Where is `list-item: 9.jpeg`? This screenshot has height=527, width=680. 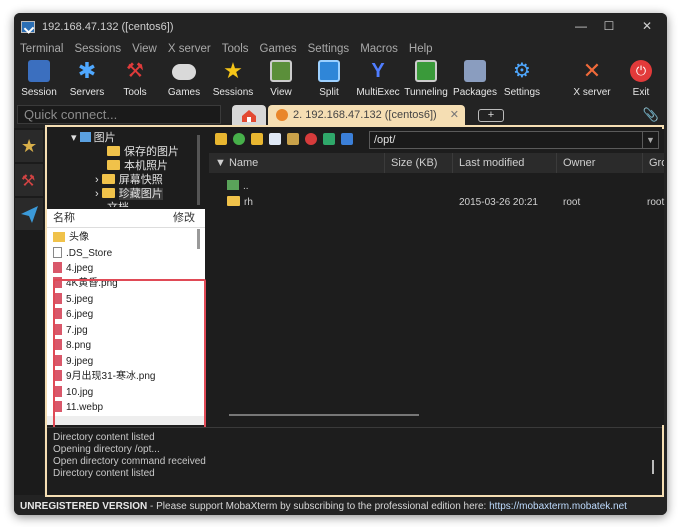 list-item: 9.jpeg is located at coordinates (73, 361).